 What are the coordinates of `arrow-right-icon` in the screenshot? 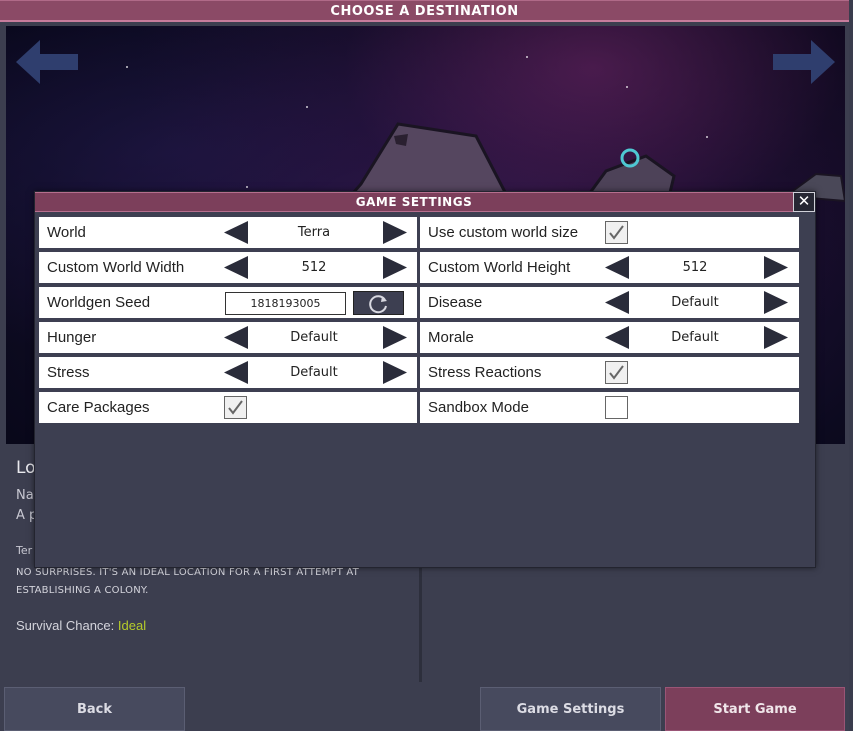 It's located at (804, 62).